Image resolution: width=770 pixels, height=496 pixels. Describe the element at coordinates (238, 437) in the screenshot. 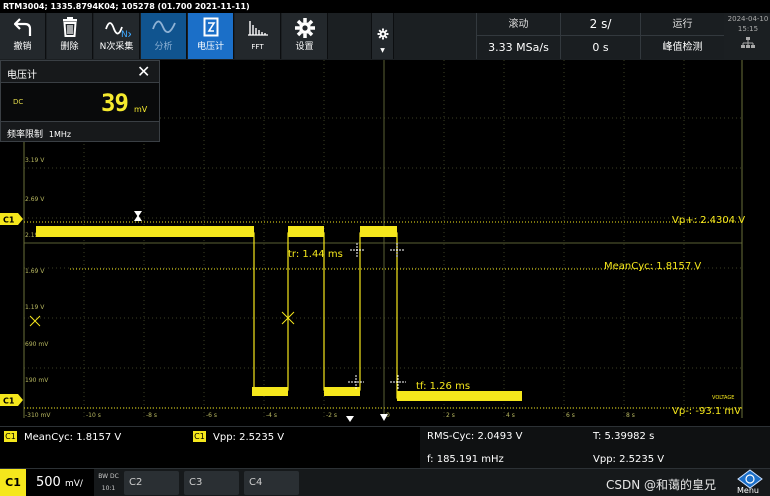

I see `measurement-vpp: C1 Vpp: 2.5235 V` at that location.